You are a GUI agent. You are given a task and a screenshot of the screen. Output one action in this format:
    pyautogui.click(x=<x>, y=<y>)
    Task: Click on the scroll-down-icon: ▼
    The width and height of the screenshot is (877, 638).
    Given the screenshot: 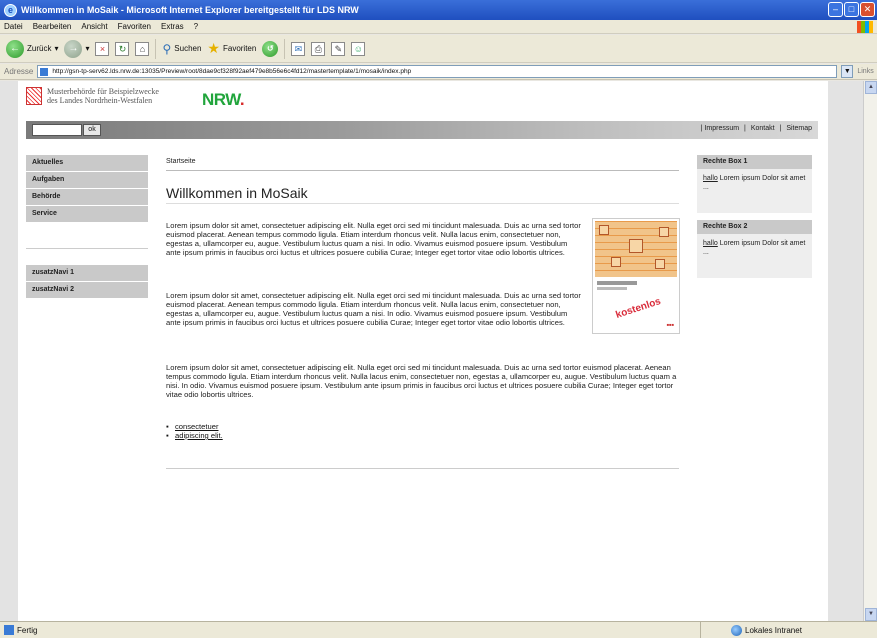 What is the action you would take?
    pyautogui.click(x=871, y=614)
    